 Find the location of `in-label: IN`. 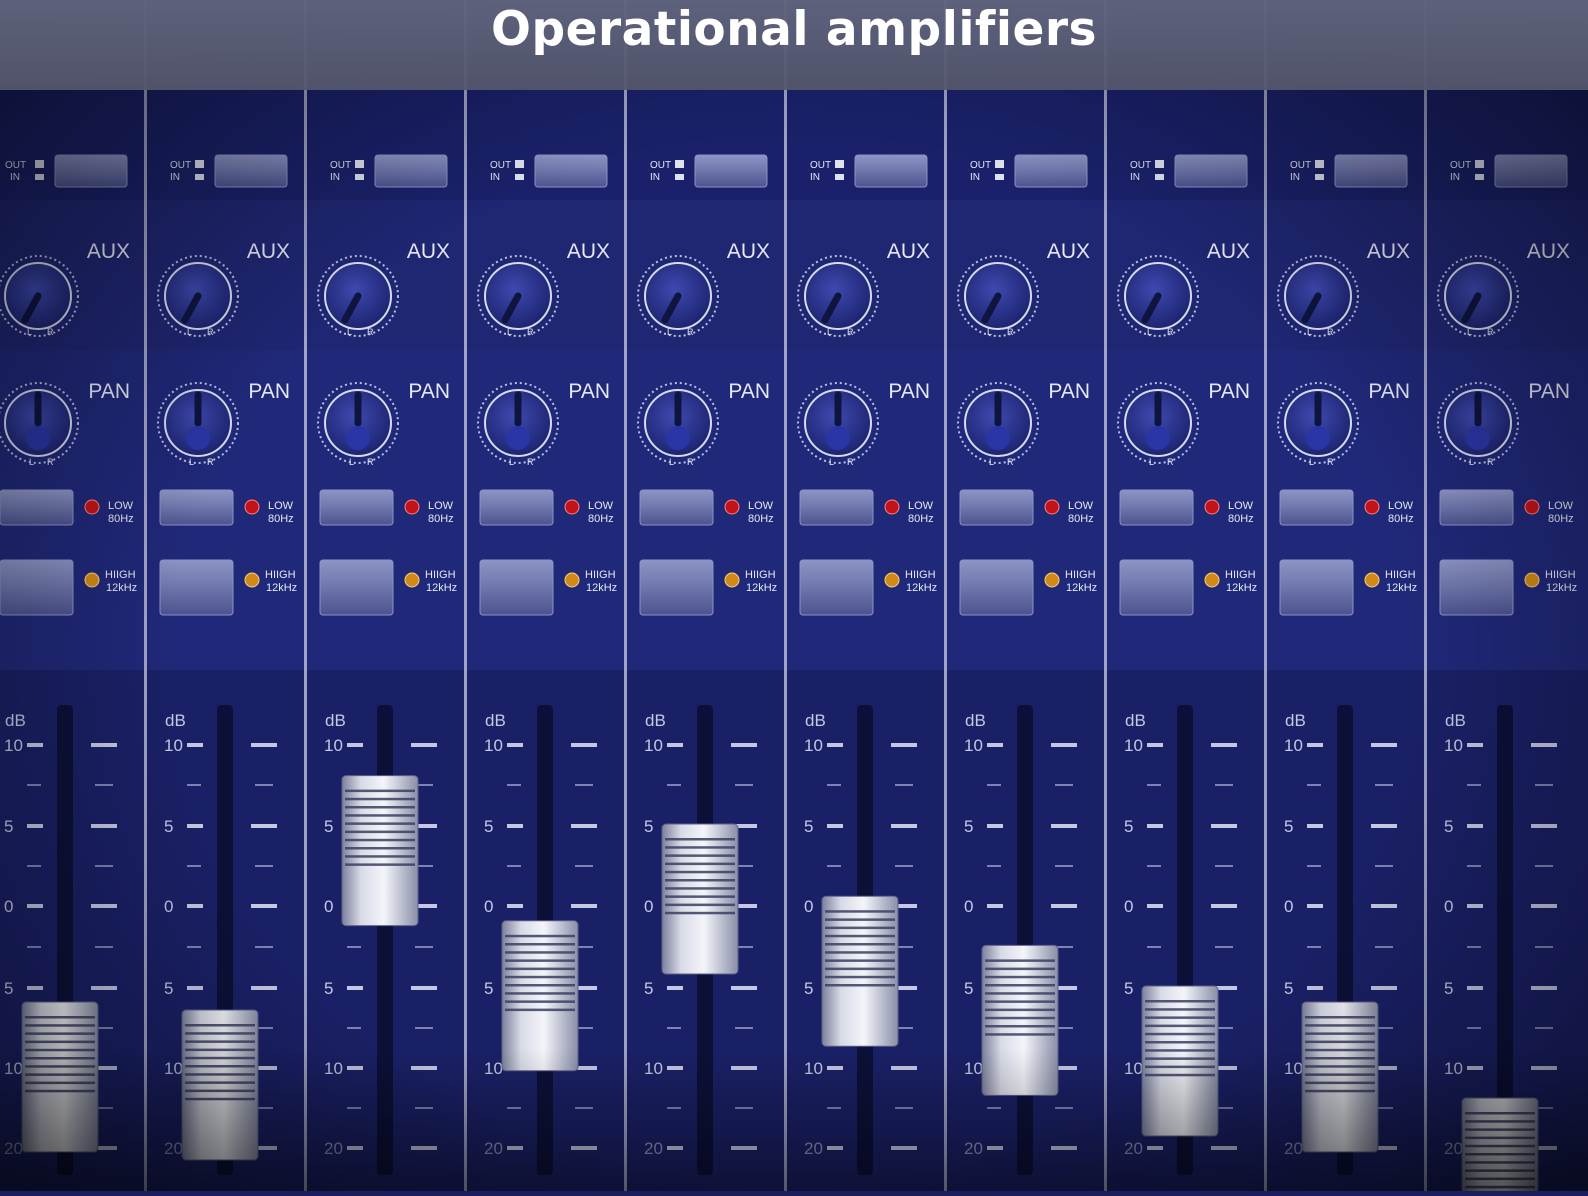

in-label: IN is located at coordinates (975, 177).